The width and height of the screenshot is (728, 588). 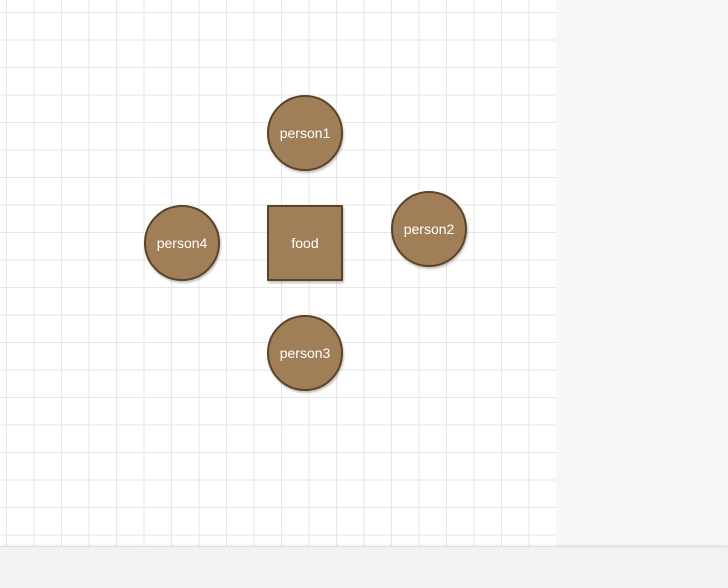 I want to click on node-label: person1, so click(x=305, y=133).